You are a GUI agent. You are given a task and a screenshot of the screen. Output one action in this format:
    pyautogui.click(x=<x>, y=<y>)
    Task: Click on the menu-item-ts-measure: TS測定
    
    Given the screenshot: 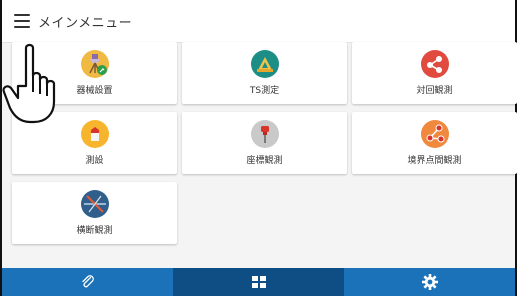 What is the action you would take?
    pyautogui.click(x=264, y=73)
    